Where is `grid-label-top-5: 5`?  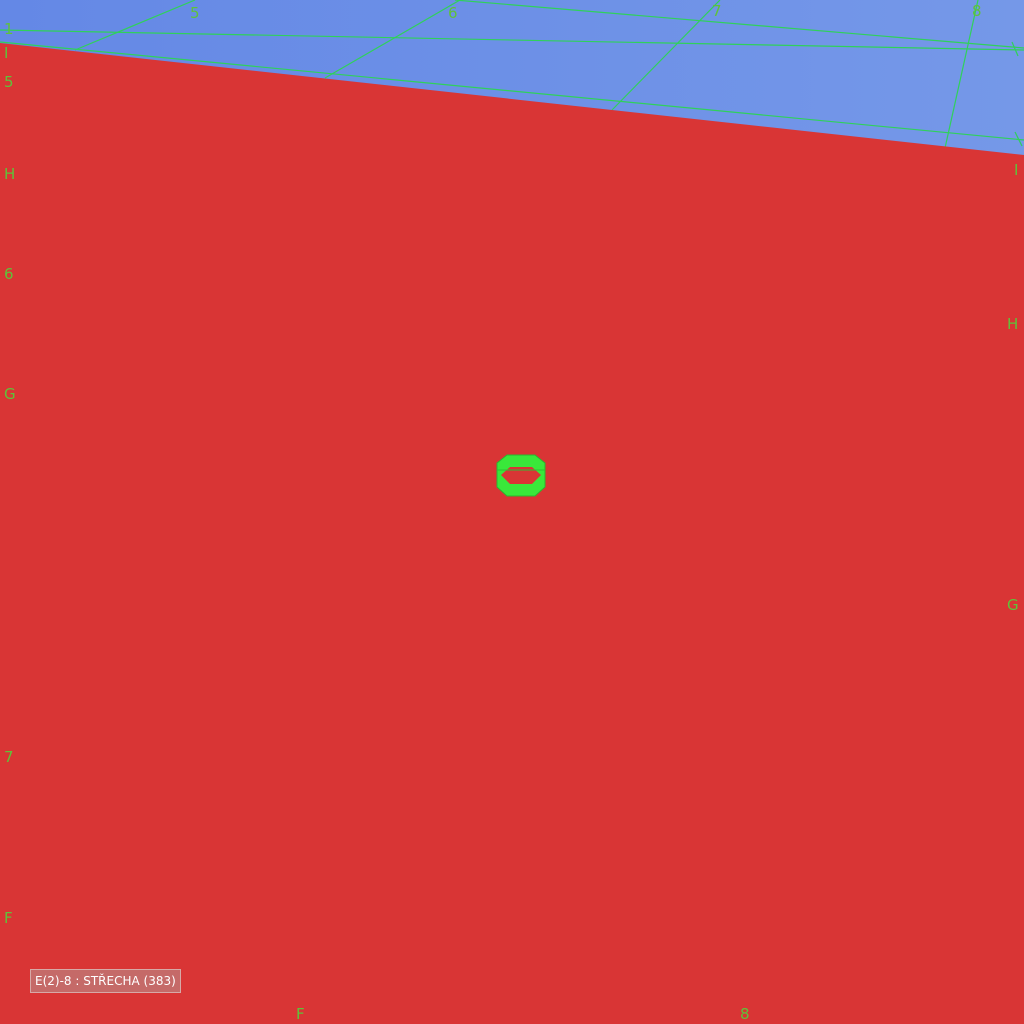 grid-label-top-5: 5 is located at coordinates (195, 13).